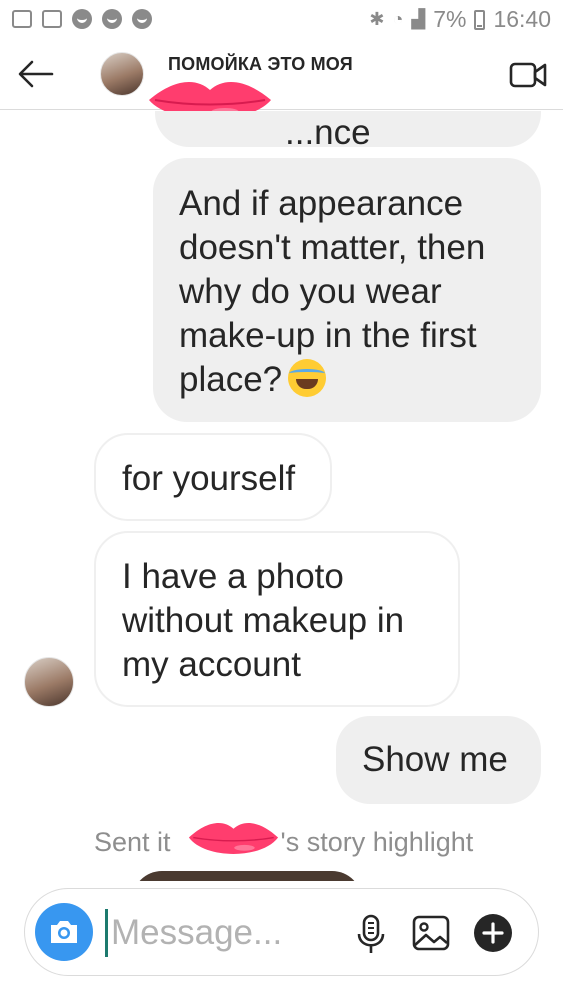 The image size is (563, 1000). I want to click on back-button, so click(36, 74).